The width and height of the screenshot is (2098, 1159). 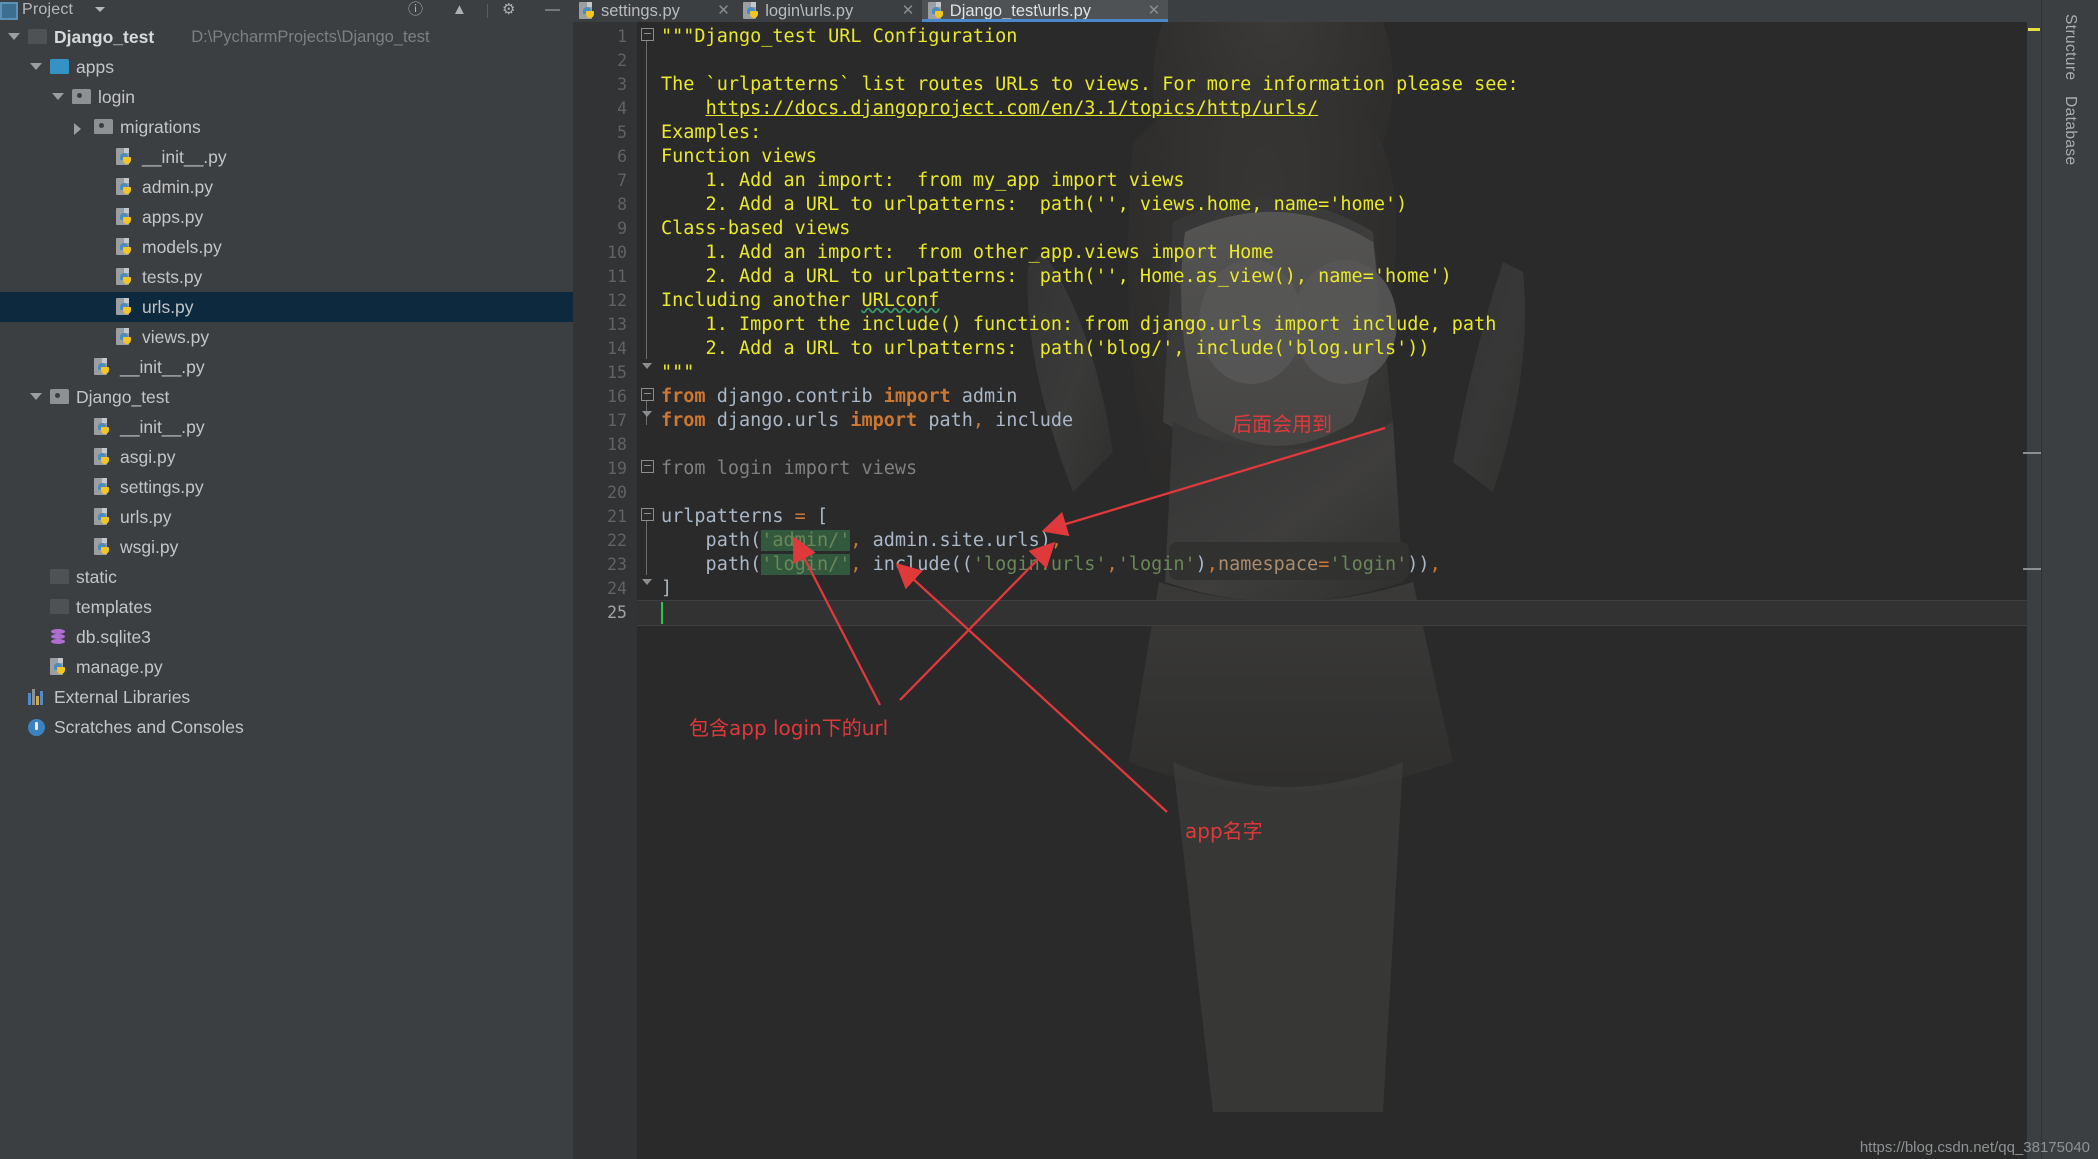 What do you see at coordinates (286, 607) in the screenshot?
I see `tree-item-templates: templates` at bounding box center [286, 607].